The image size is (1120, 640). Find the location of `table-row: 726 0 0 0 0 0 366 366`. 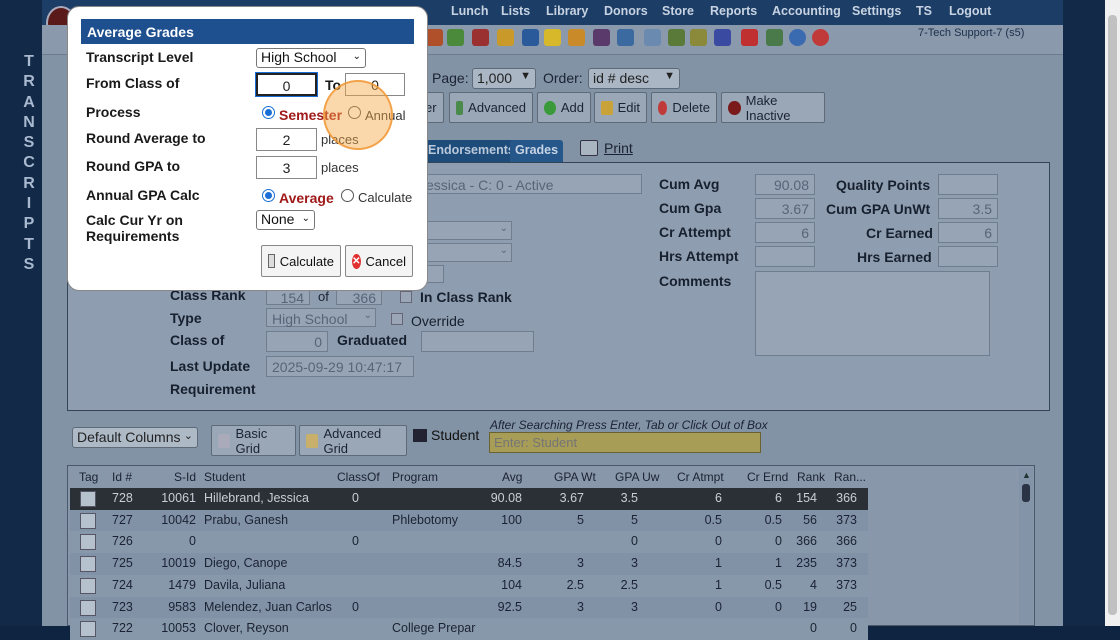

table-row: 726 0 0 0 0 0 366 366 is located at coordinates (469, 542).